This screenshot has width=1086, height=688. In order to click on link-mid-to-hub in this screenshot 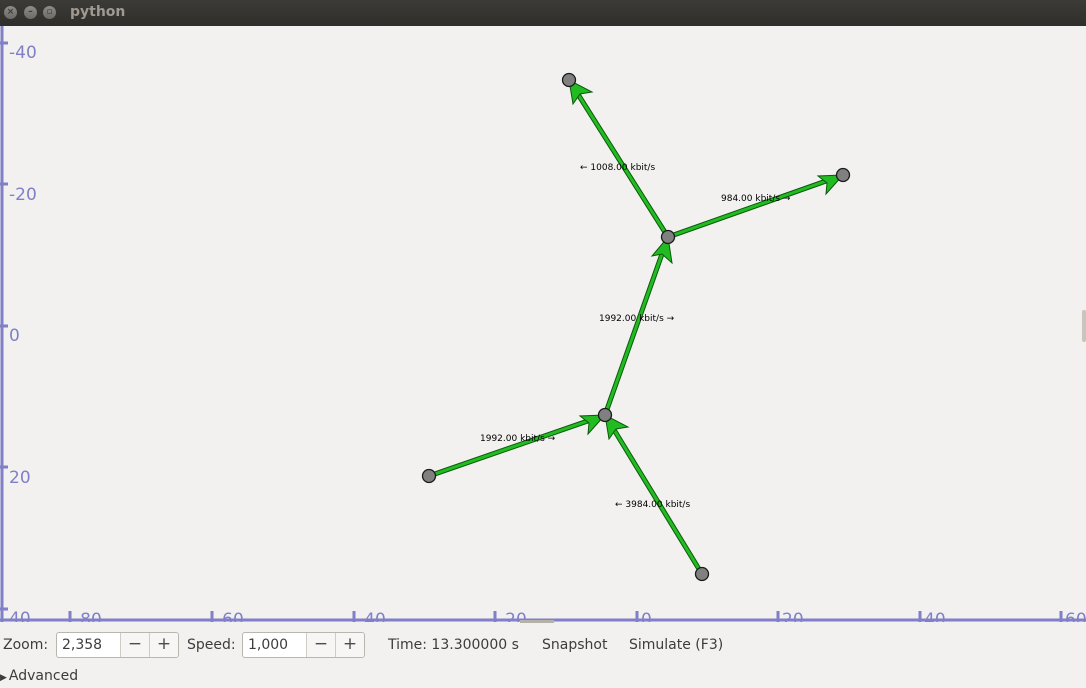, I will do `click(637, 325)`.